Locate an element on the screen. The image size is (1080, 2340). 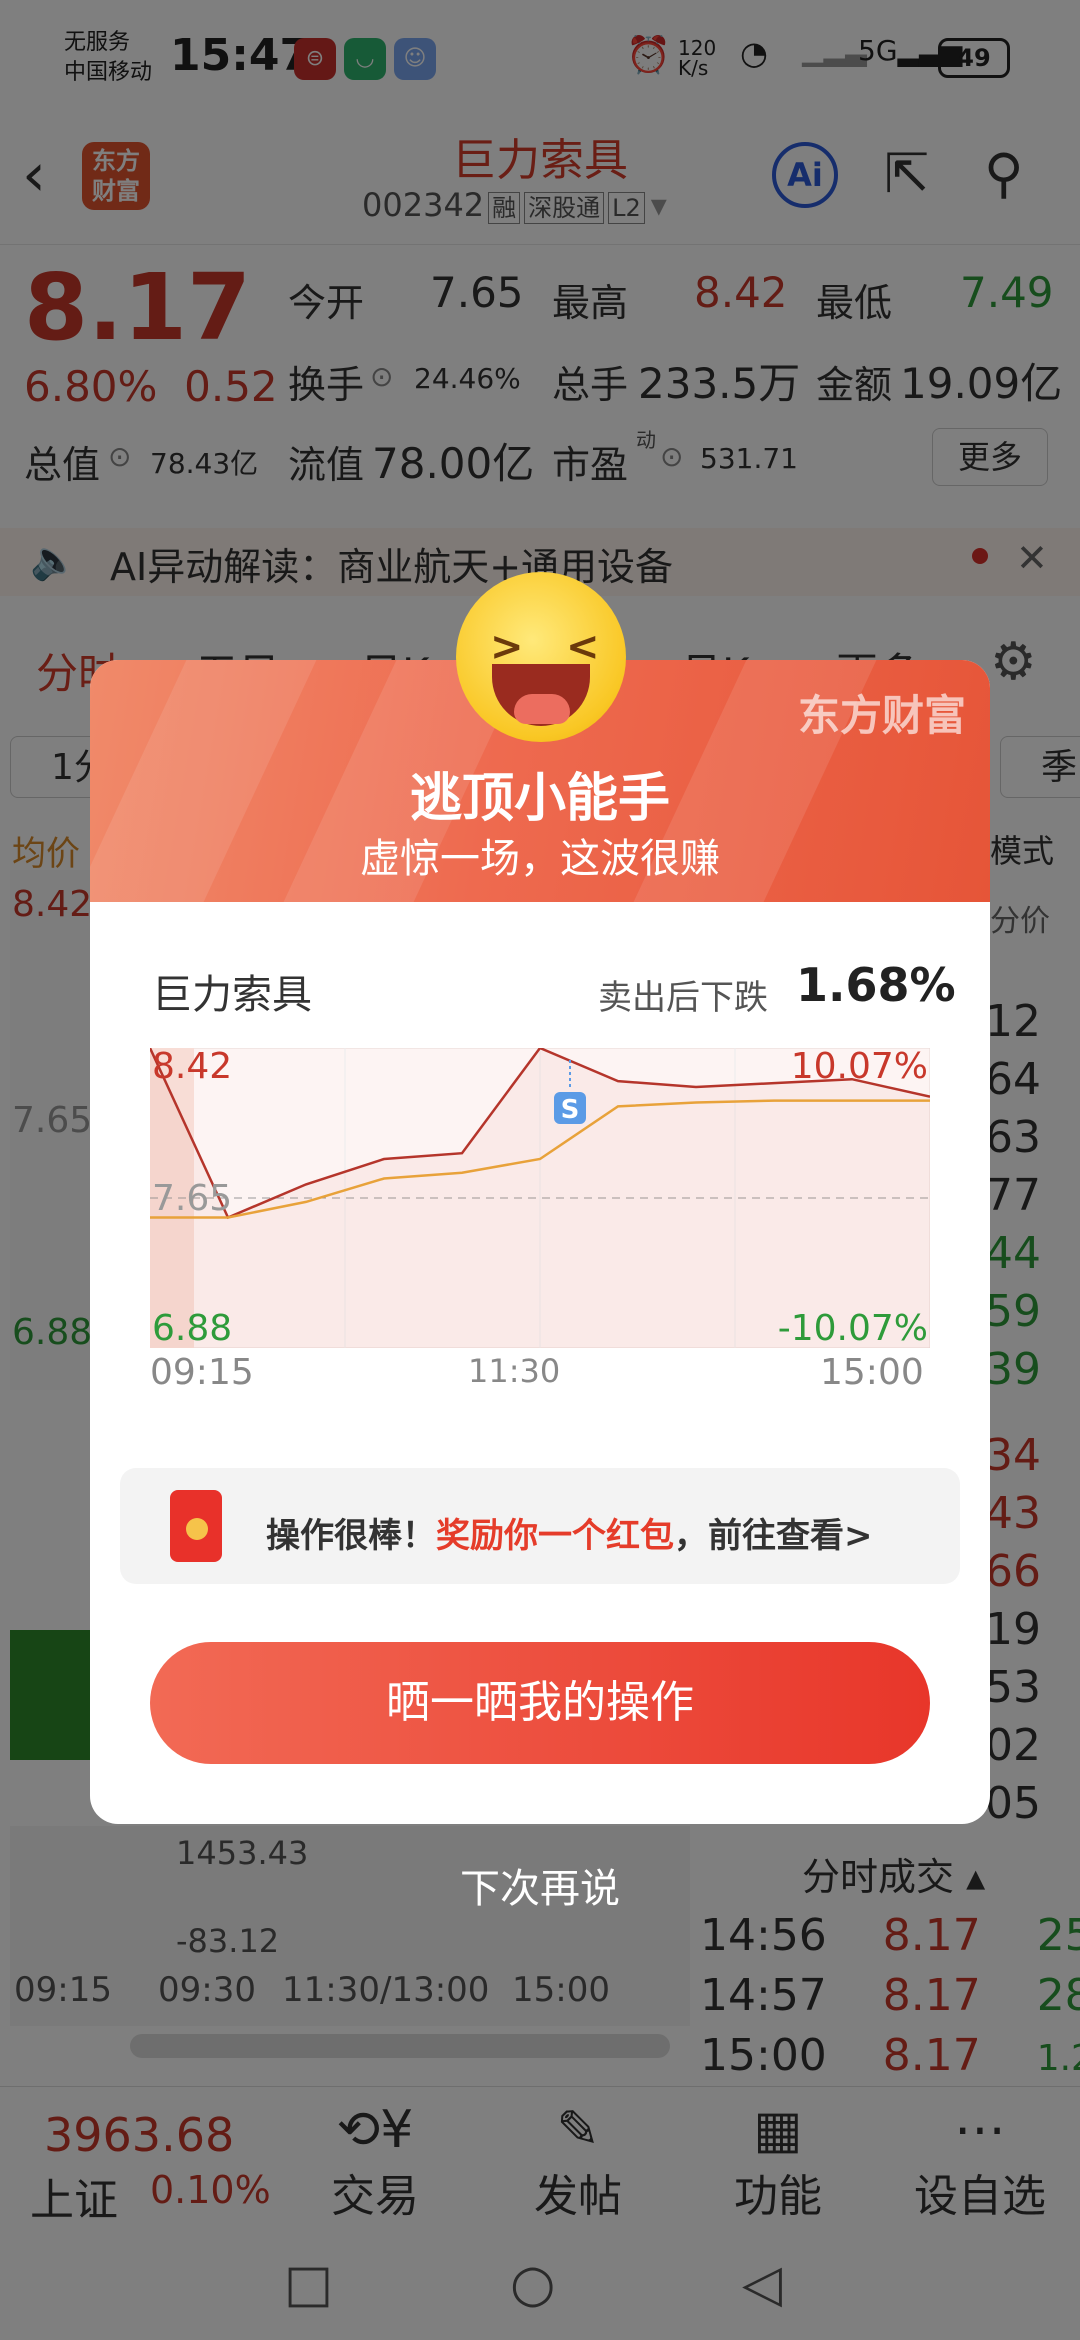
y-tick-mid: 7.65 is located at coordinates (192, 1198).